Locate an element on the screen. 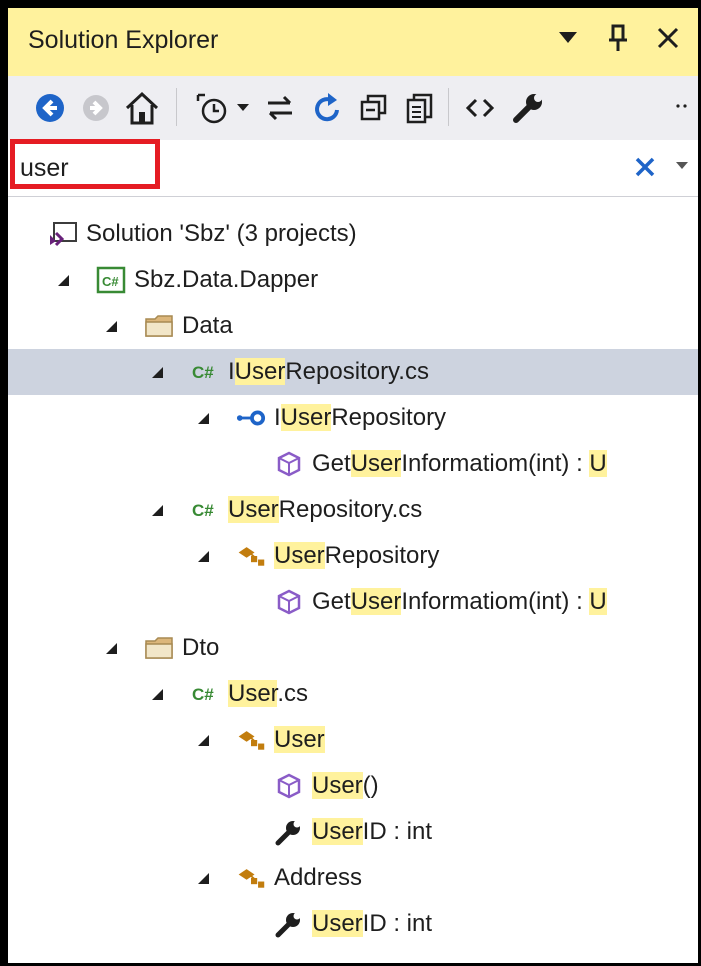  tree-row-label: User.cs is located at coordinates (268, 694).